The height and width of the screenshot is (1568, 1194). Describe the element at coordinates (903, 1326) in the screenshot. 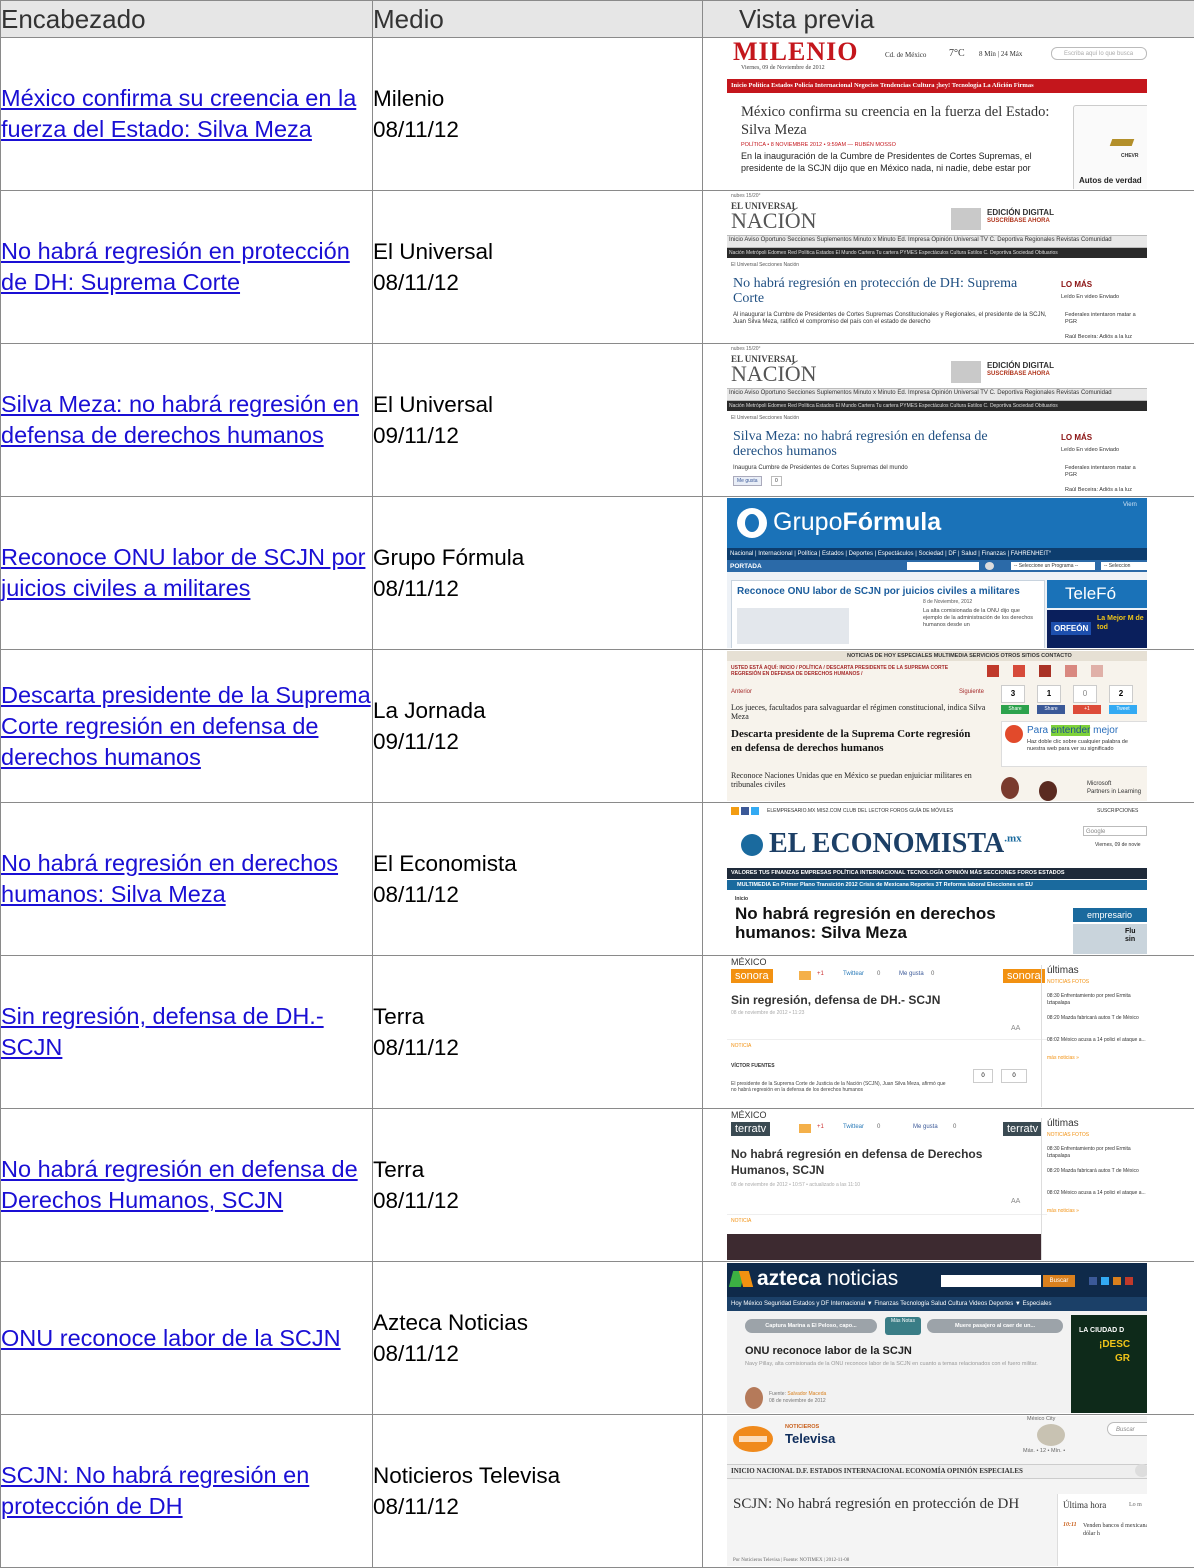

I see `more-news-button: Más Notas` at that location.